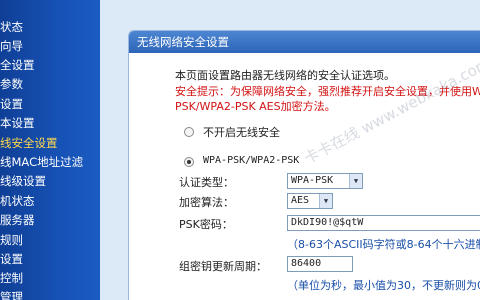 This screenshot has height=300, width=480. Describe the element at coordinates (50, 104) in the screenshot. I see `sidebar-item-settings: 设置` at that location.